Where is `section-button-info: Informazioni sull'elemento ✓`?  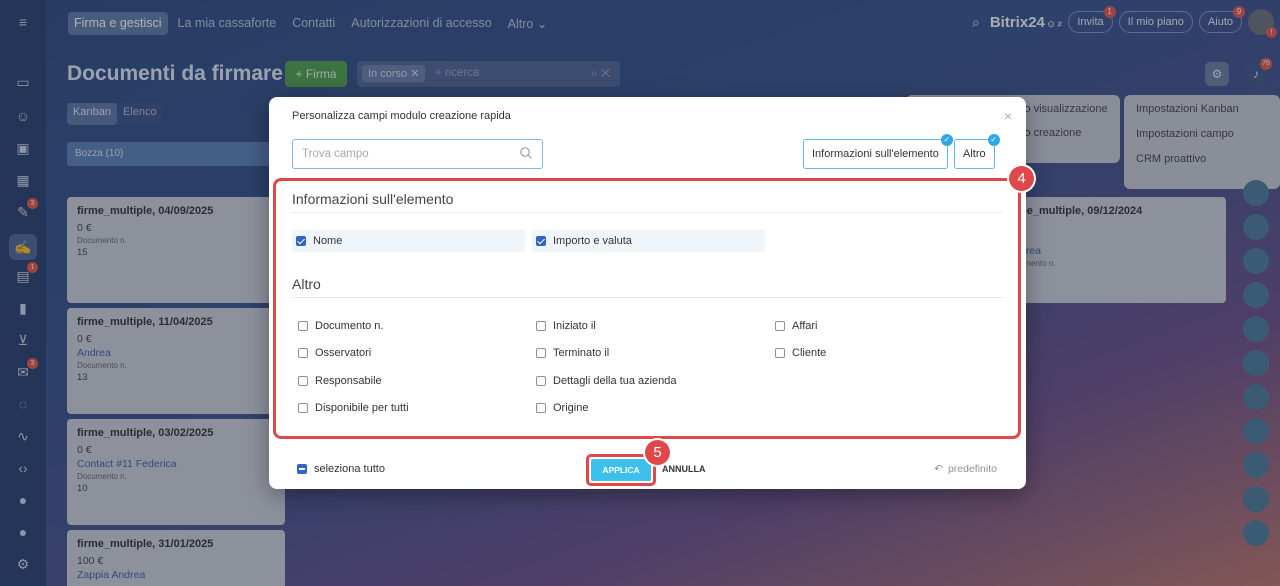
section-button-info: Informazioni sull'elemento ✓ is located at coordinates (878, 151).